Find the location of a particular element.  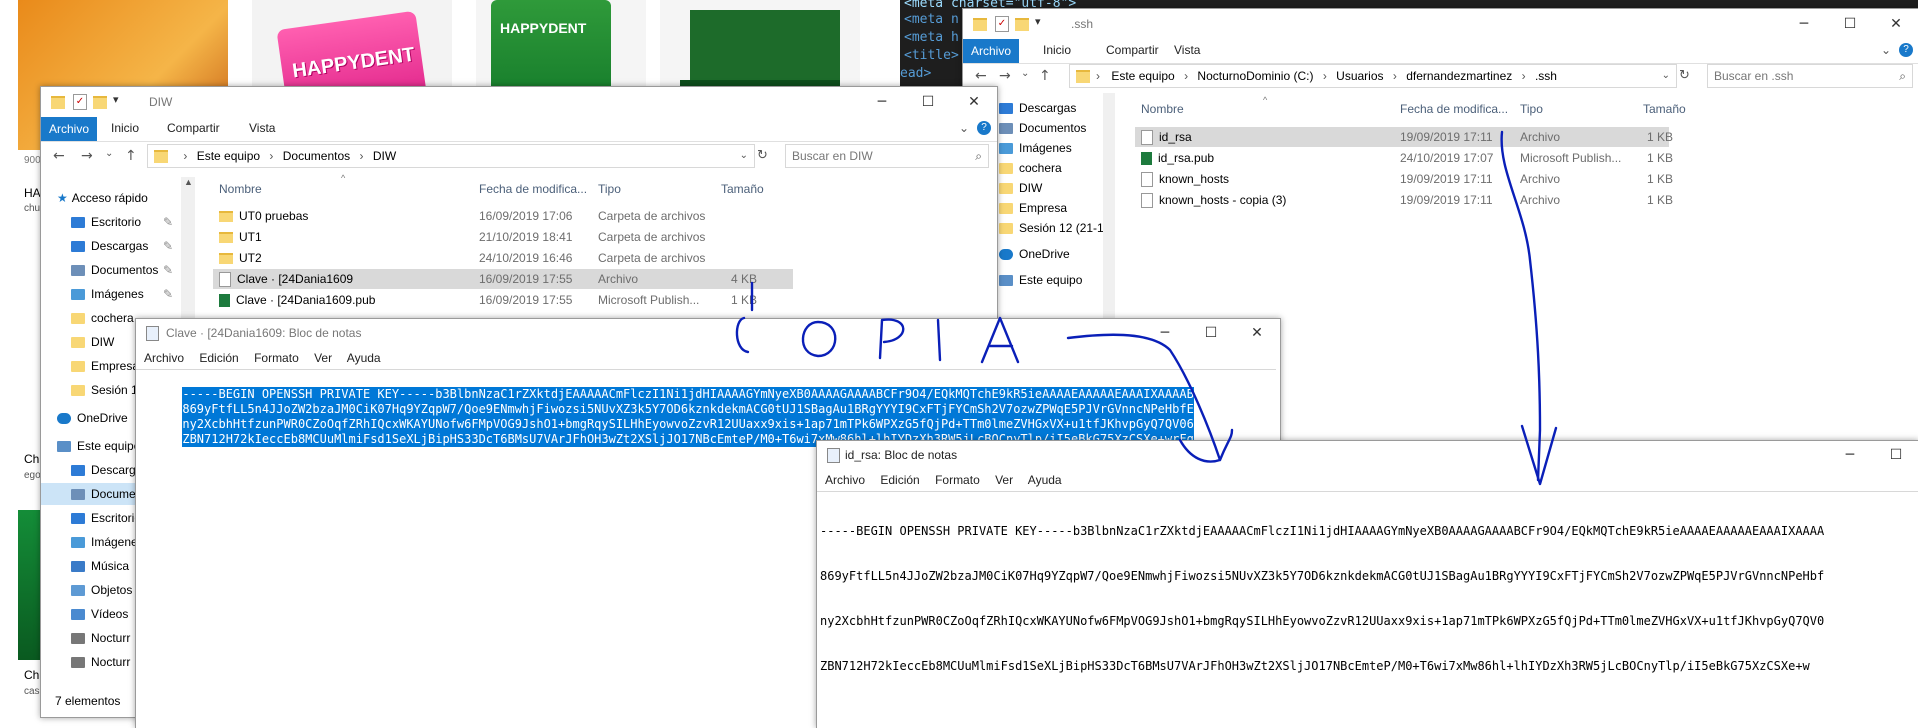

nav-item-empresa: Empresa is located at coordinates (1051, 208).